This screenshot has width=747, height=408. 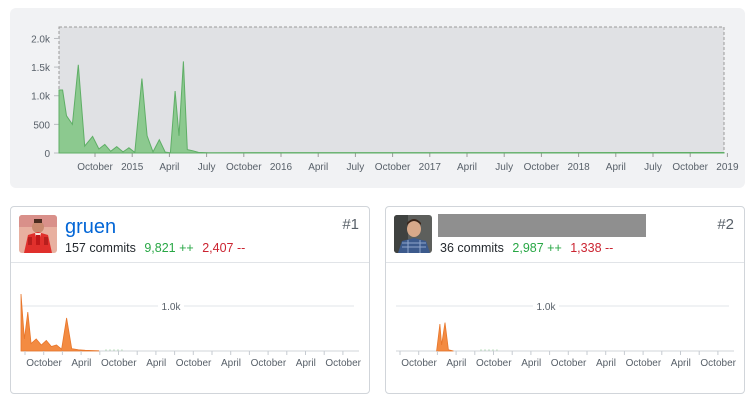 What do you see at coordinates (281, 167) in the screenshot?
I see `x-tick-label: 2016` at bounding box center [281, 167].